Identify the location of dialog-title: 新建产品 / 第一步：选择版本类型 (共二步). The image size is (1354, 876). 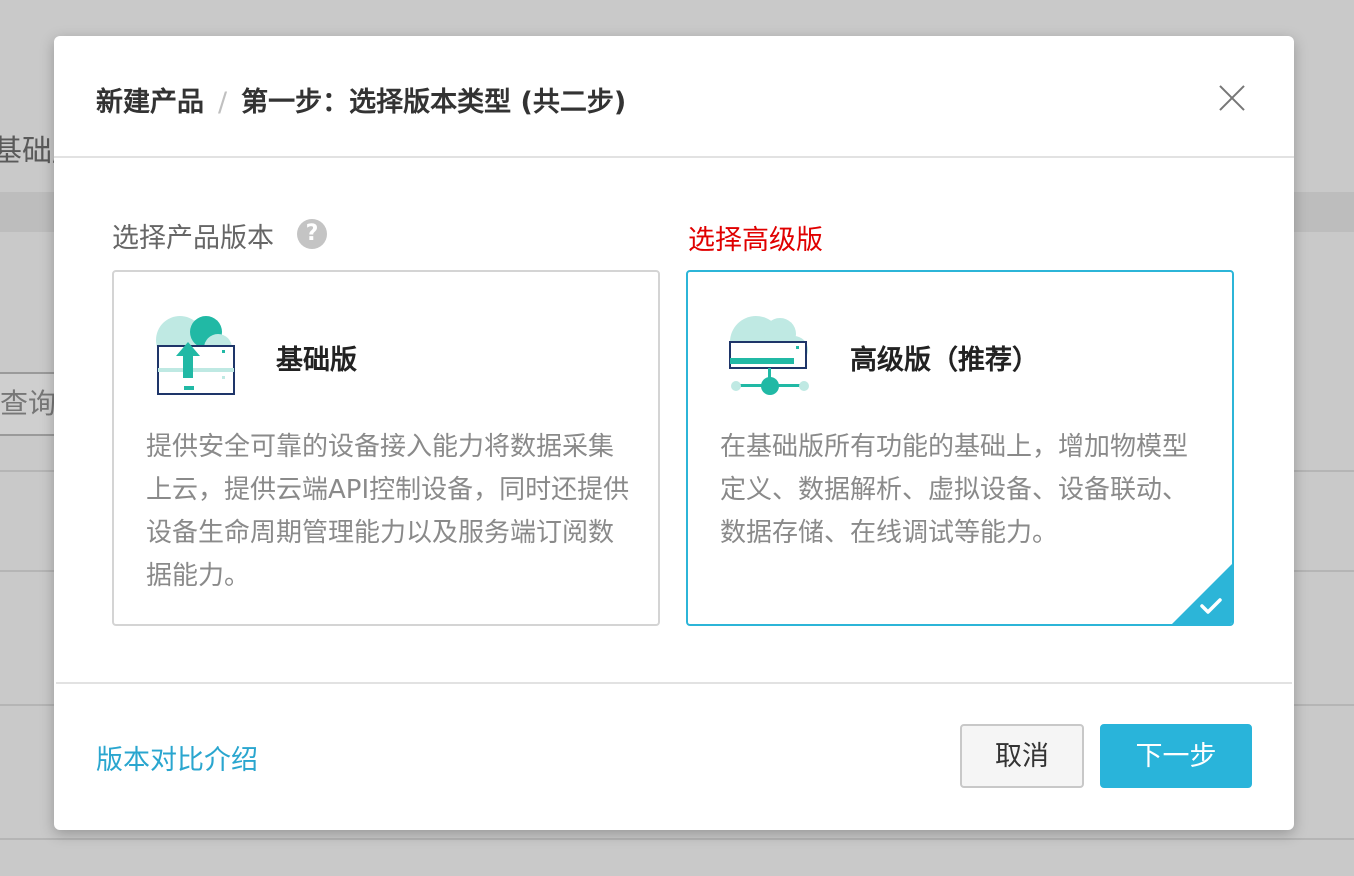
(361, 99).